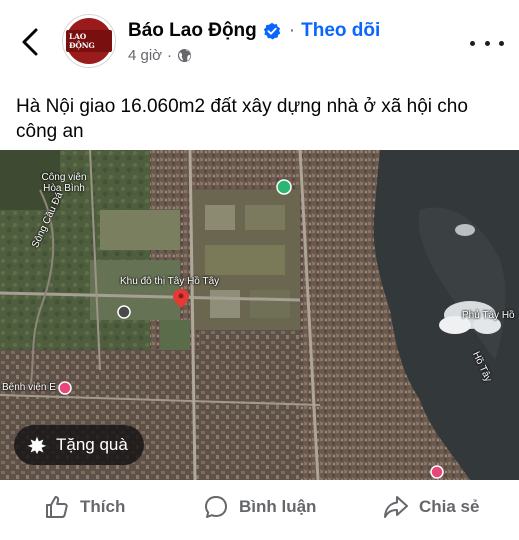  I want to click on like-label: Thích, so click(103, 506).